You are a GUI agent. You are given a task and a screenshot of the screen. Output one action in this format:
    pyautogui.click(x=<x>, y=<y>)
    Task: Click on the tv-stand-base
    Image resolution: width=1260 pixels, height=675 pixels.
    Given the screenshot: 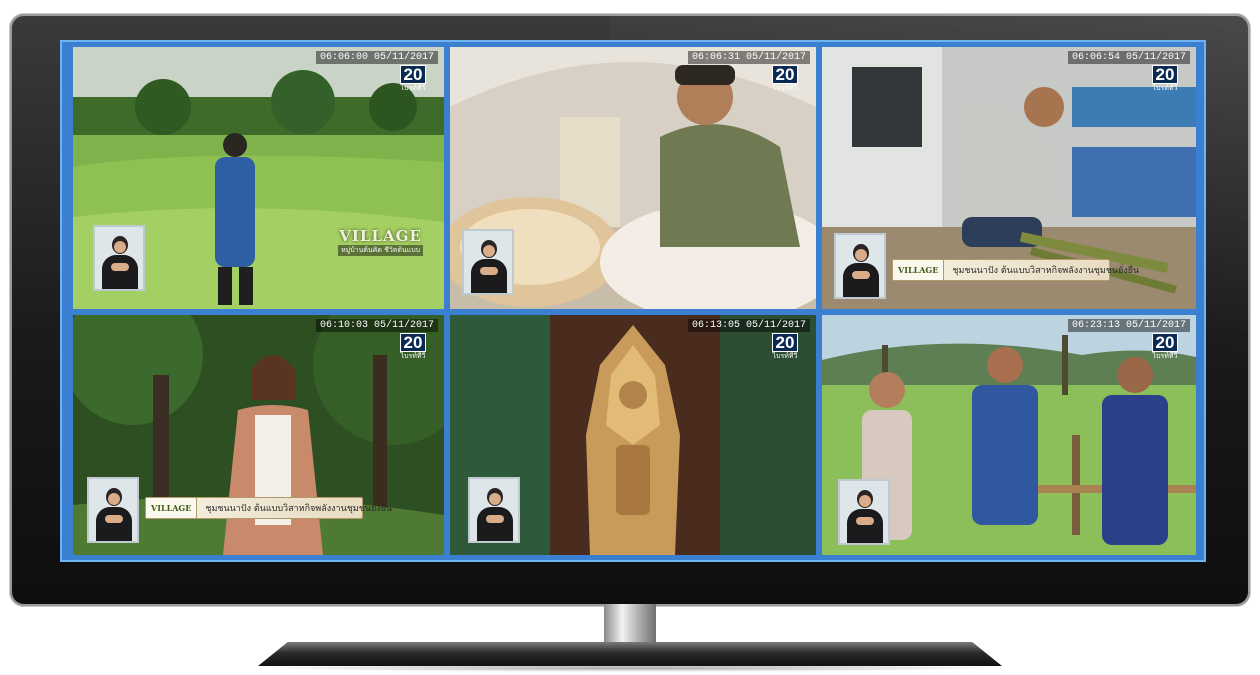 What is the action you would take?
    pyautogui.click(x=630, y=654)
    